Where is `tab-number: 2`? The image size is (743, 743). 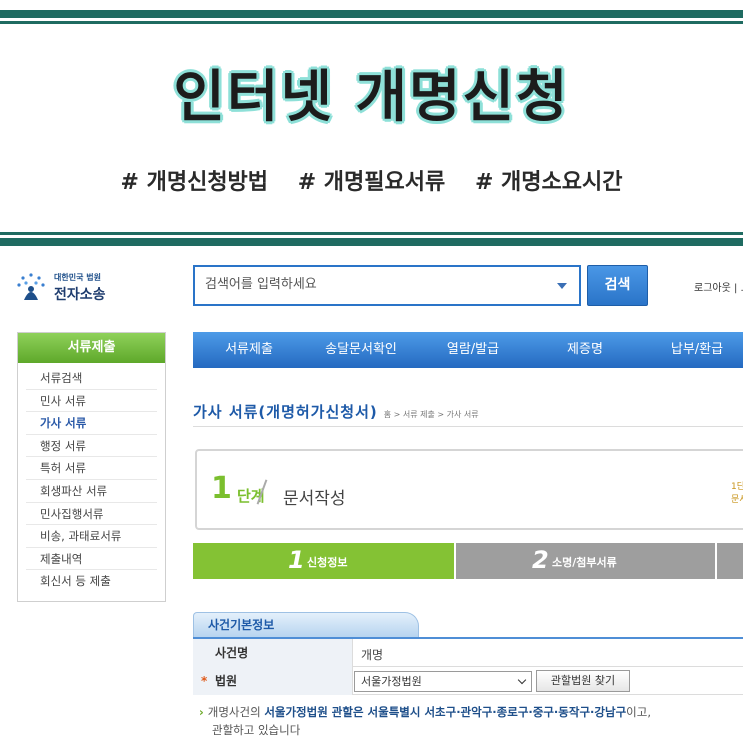
tab-number: 2 is located at coordinates (540, 560).